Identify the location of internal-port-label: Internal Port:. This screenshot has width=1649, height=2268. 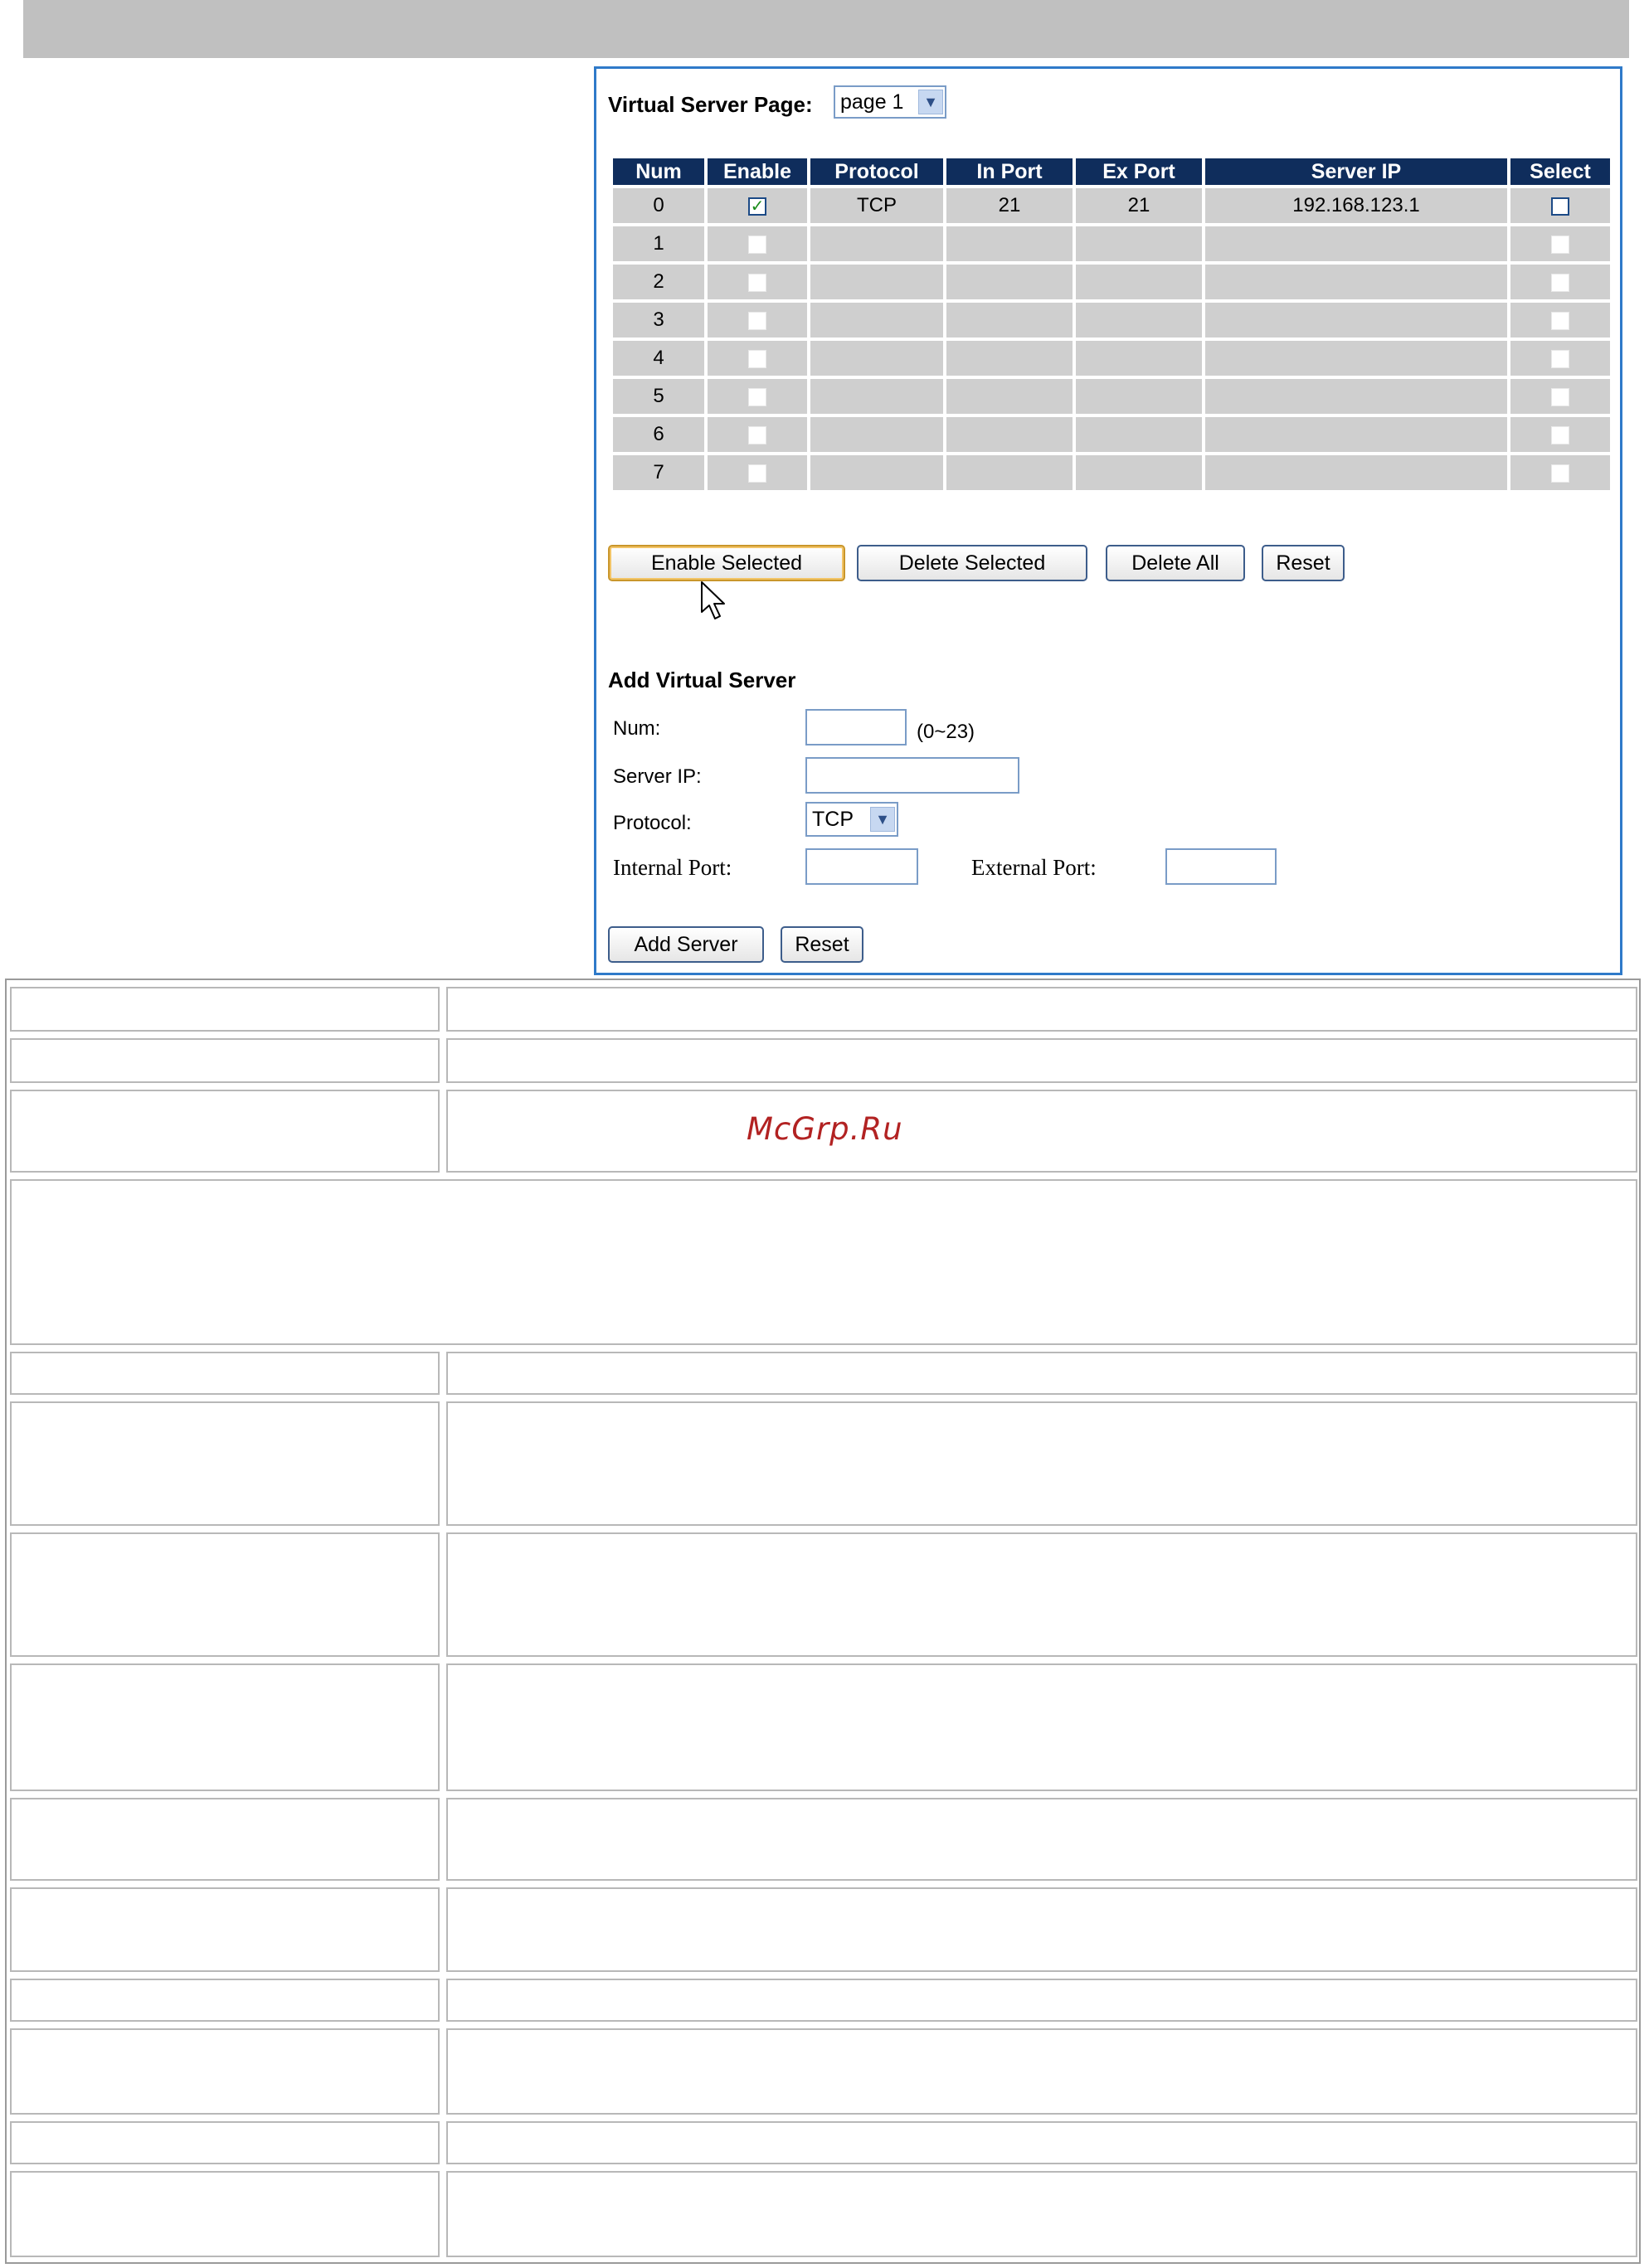
(672, 867).